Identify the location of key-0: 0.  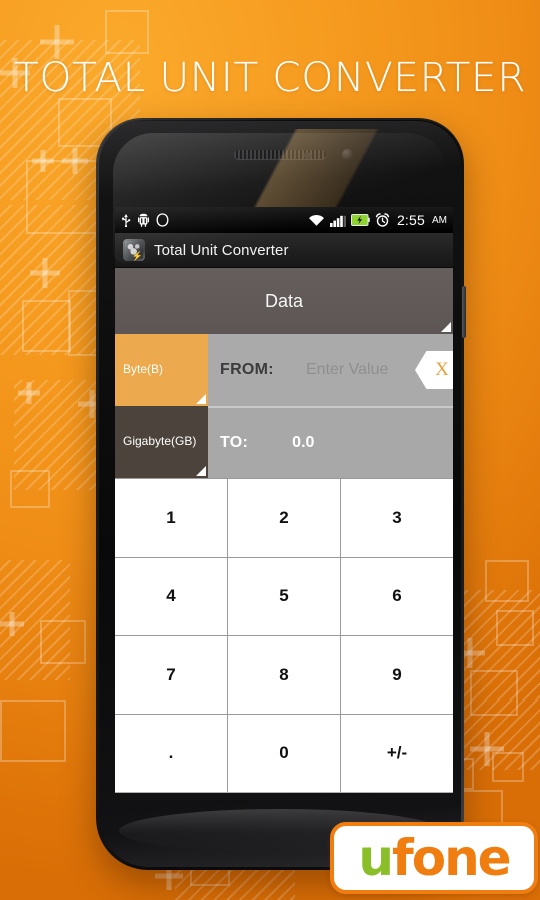
(284, 753).